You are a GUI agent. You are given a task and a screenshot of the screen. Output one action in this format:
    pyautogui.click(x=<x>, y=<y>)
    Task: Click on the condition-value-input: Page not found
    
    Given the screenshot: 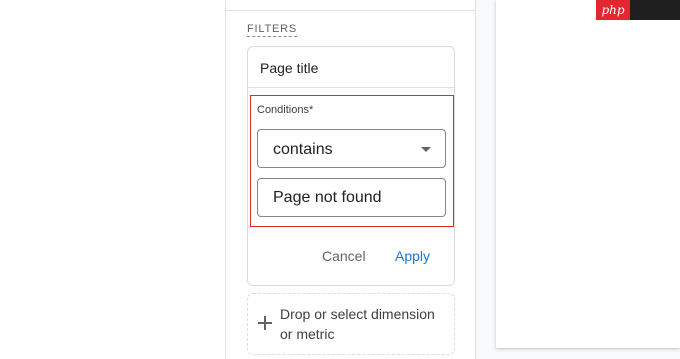 What is the action you would take?
    pyautogui.click(x=351, y=197)
    